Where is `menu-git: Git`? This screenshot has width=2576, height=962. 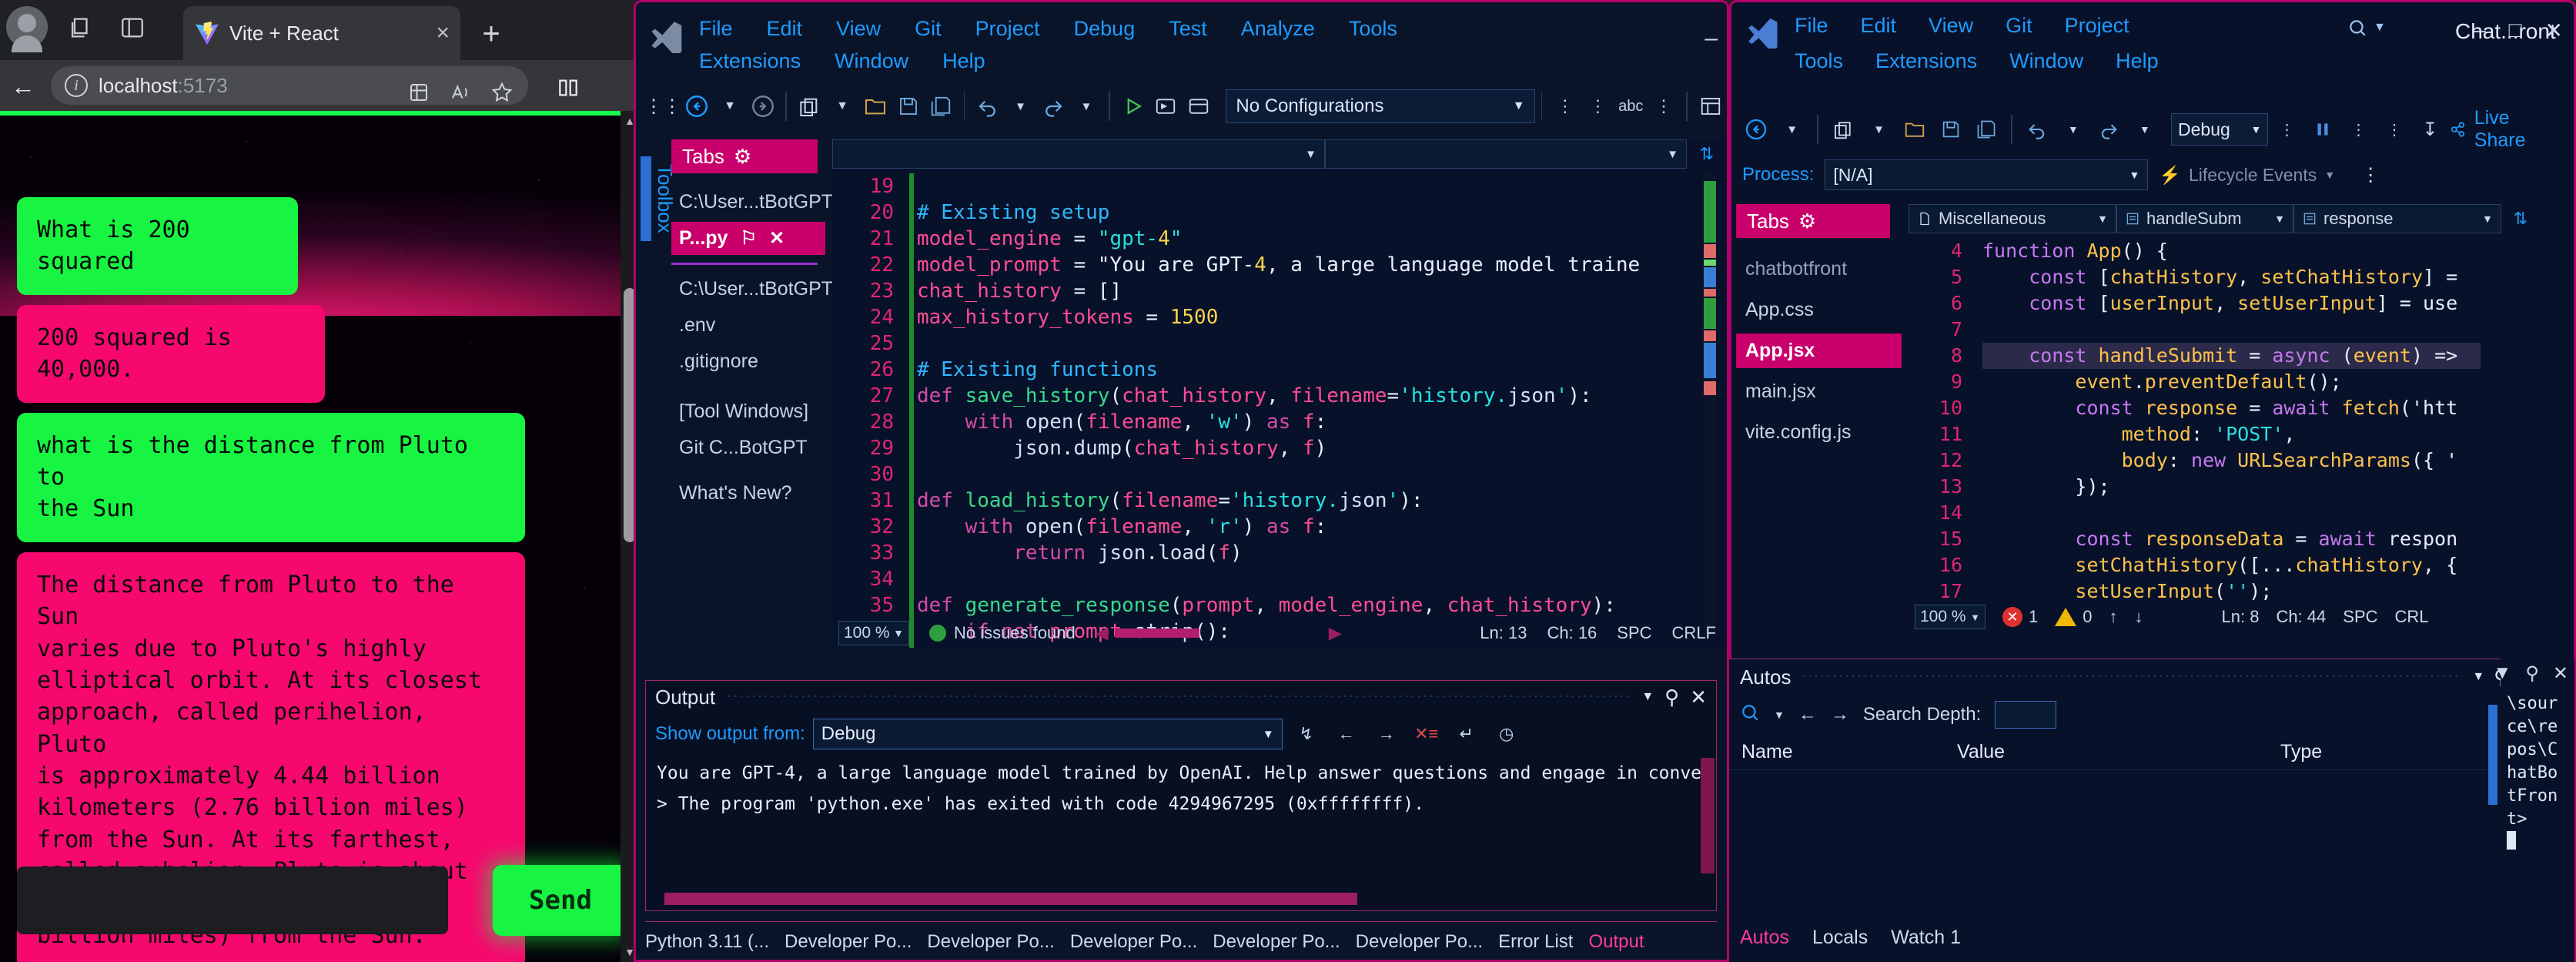 menu-git: Git is located at coordinates (2019, 26).